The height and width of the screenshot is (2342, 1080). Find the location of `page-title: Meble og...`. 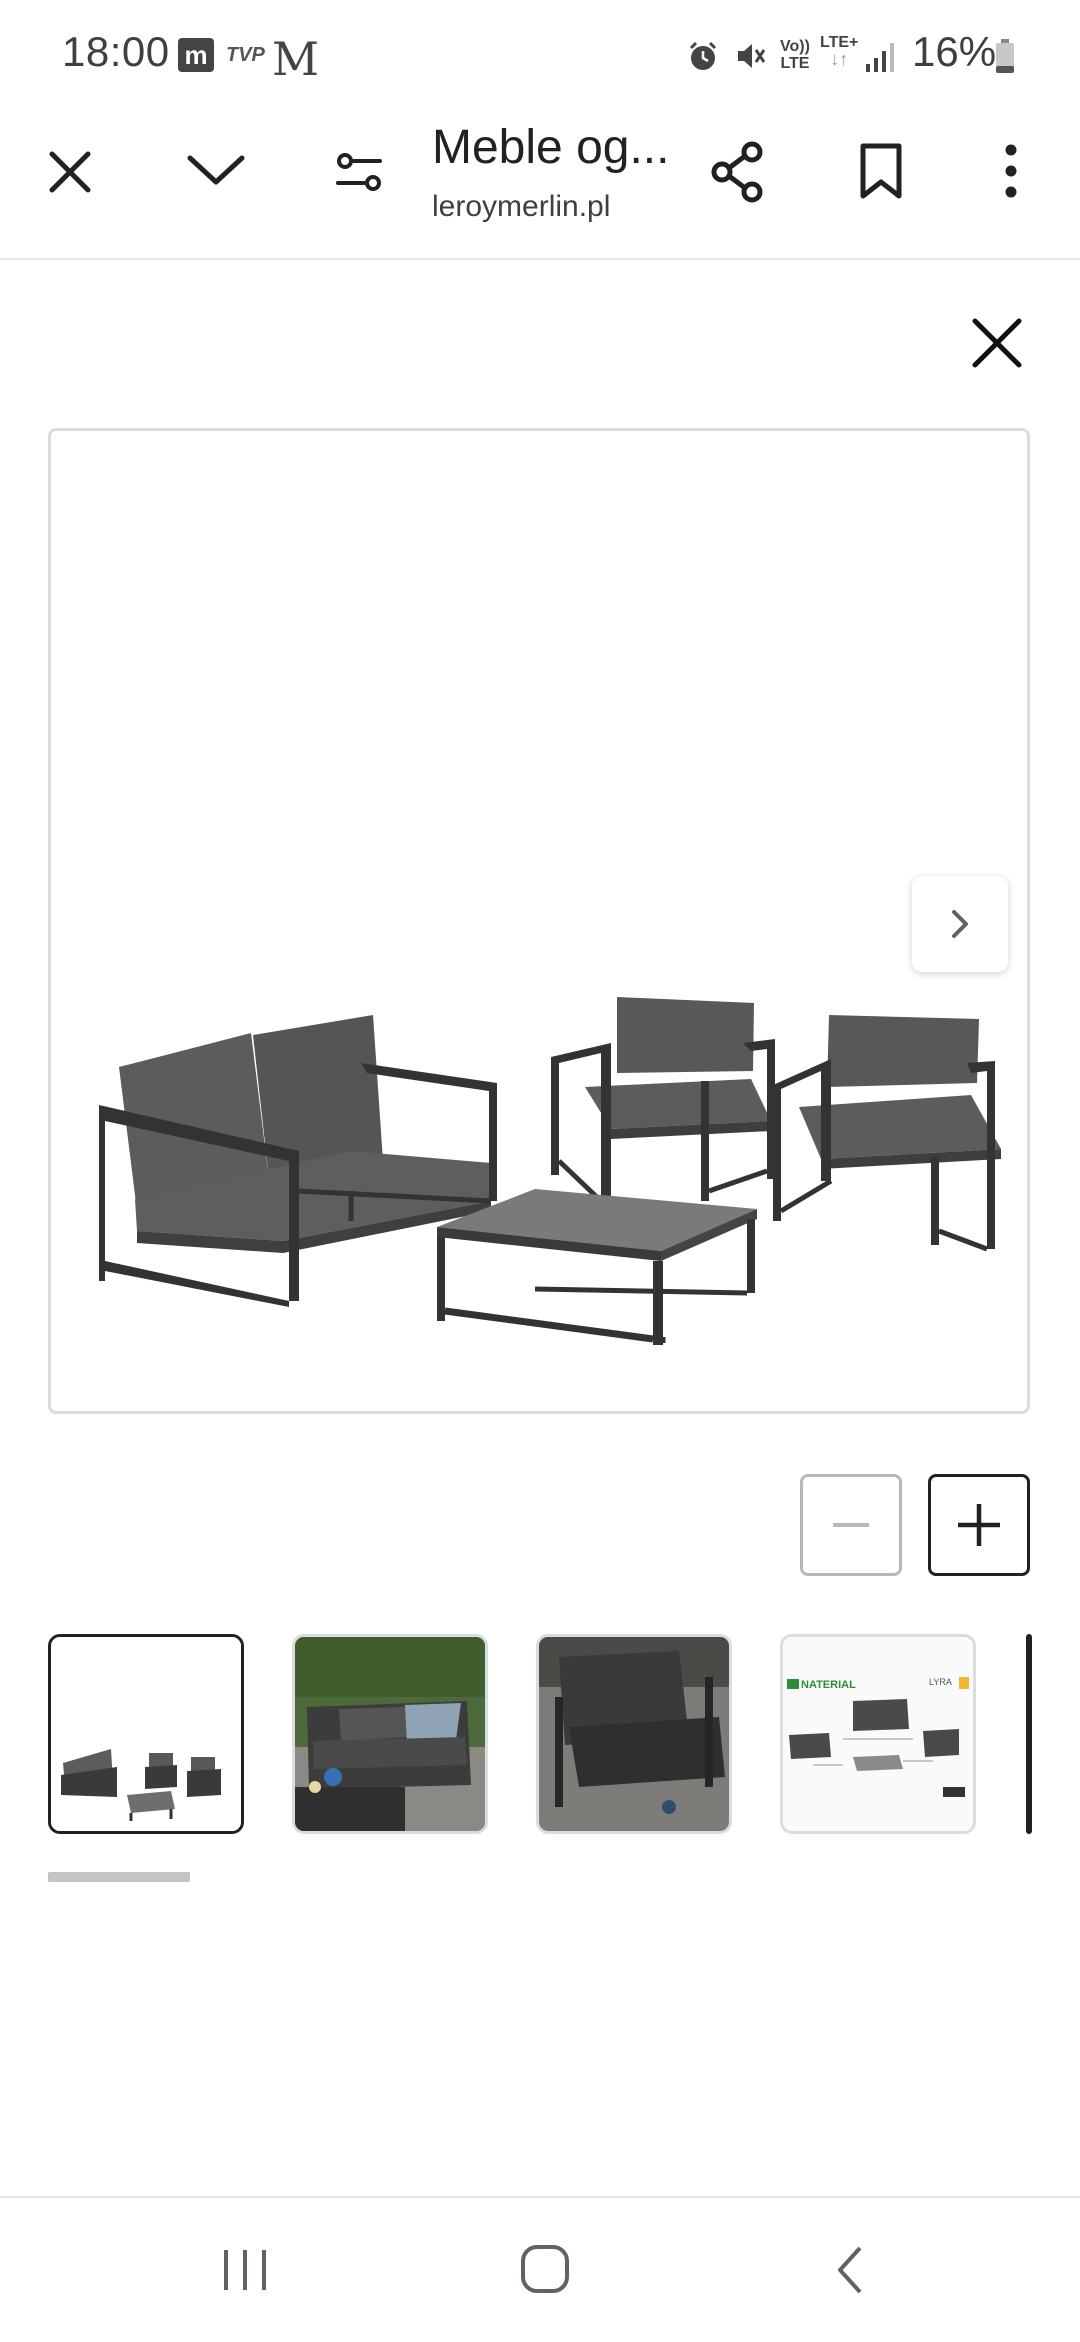

page-title: Meble og... is located at coordinates (550, 147).